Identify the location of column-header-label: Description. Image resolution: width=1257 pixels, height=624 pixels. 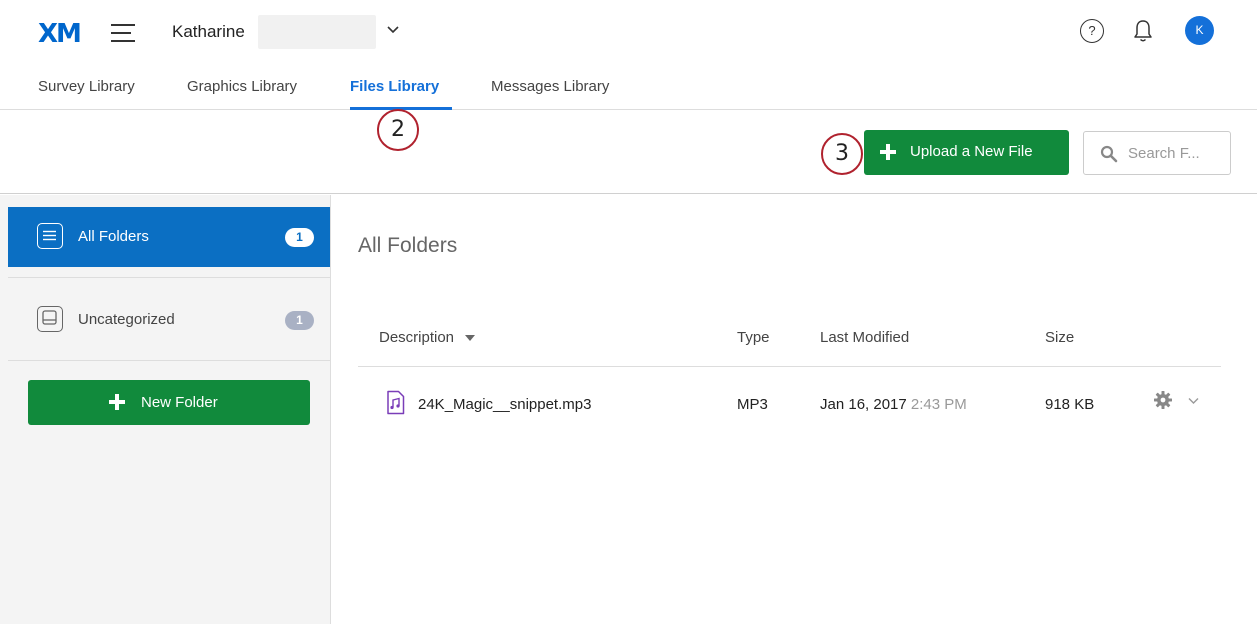
(417, 337).